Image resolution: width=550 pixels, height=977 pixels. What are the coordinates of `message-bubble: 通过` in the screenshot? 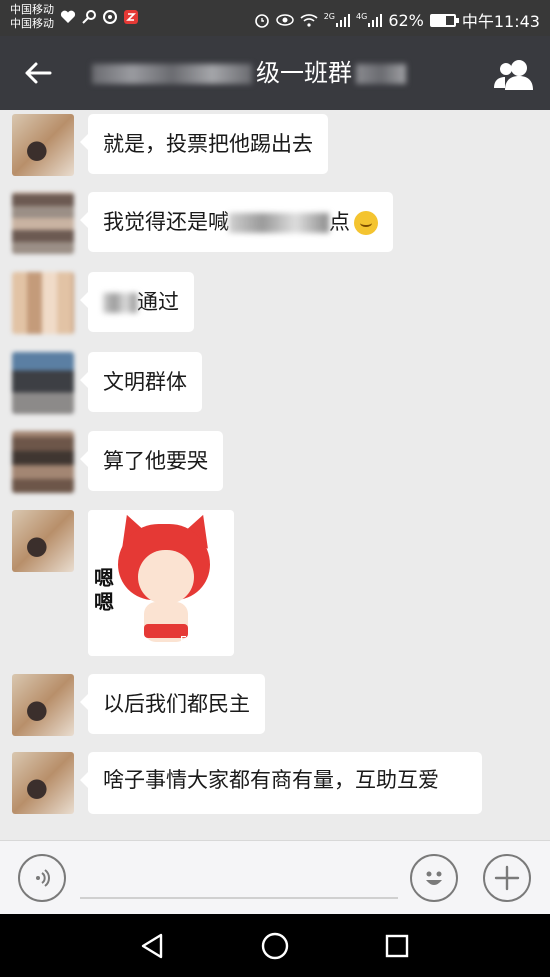 It's located at (137, 302).